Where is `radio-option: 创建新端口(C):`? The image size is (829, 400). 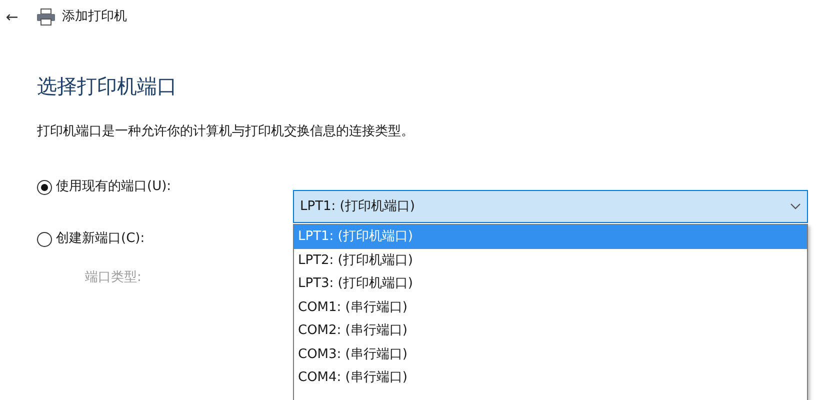 radio-option: 创建新端口(C): is located at coordinates (91, 239).